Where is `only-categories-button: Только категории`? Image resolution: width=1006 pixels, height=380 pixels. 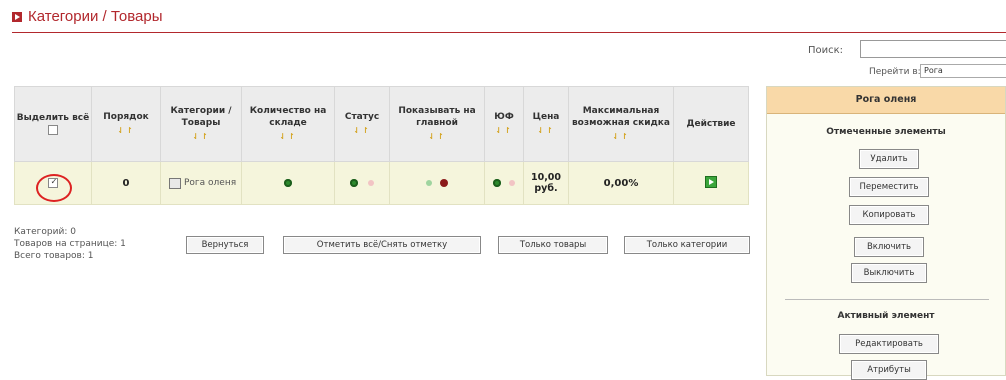 only-categories-button: Только категории is located at coordinates (687, 245).